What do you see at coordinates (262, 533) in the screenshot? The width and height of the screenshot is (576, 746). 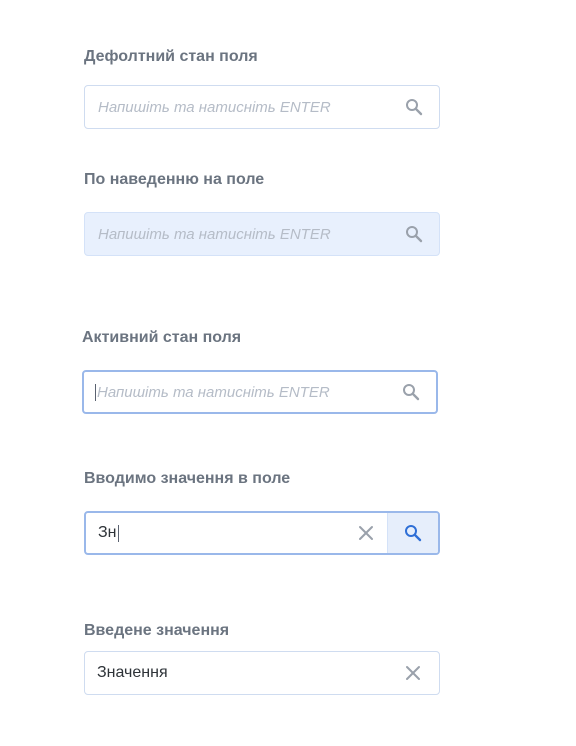 I see `search-field-typing: Зн` at bounding box center [262, 533].